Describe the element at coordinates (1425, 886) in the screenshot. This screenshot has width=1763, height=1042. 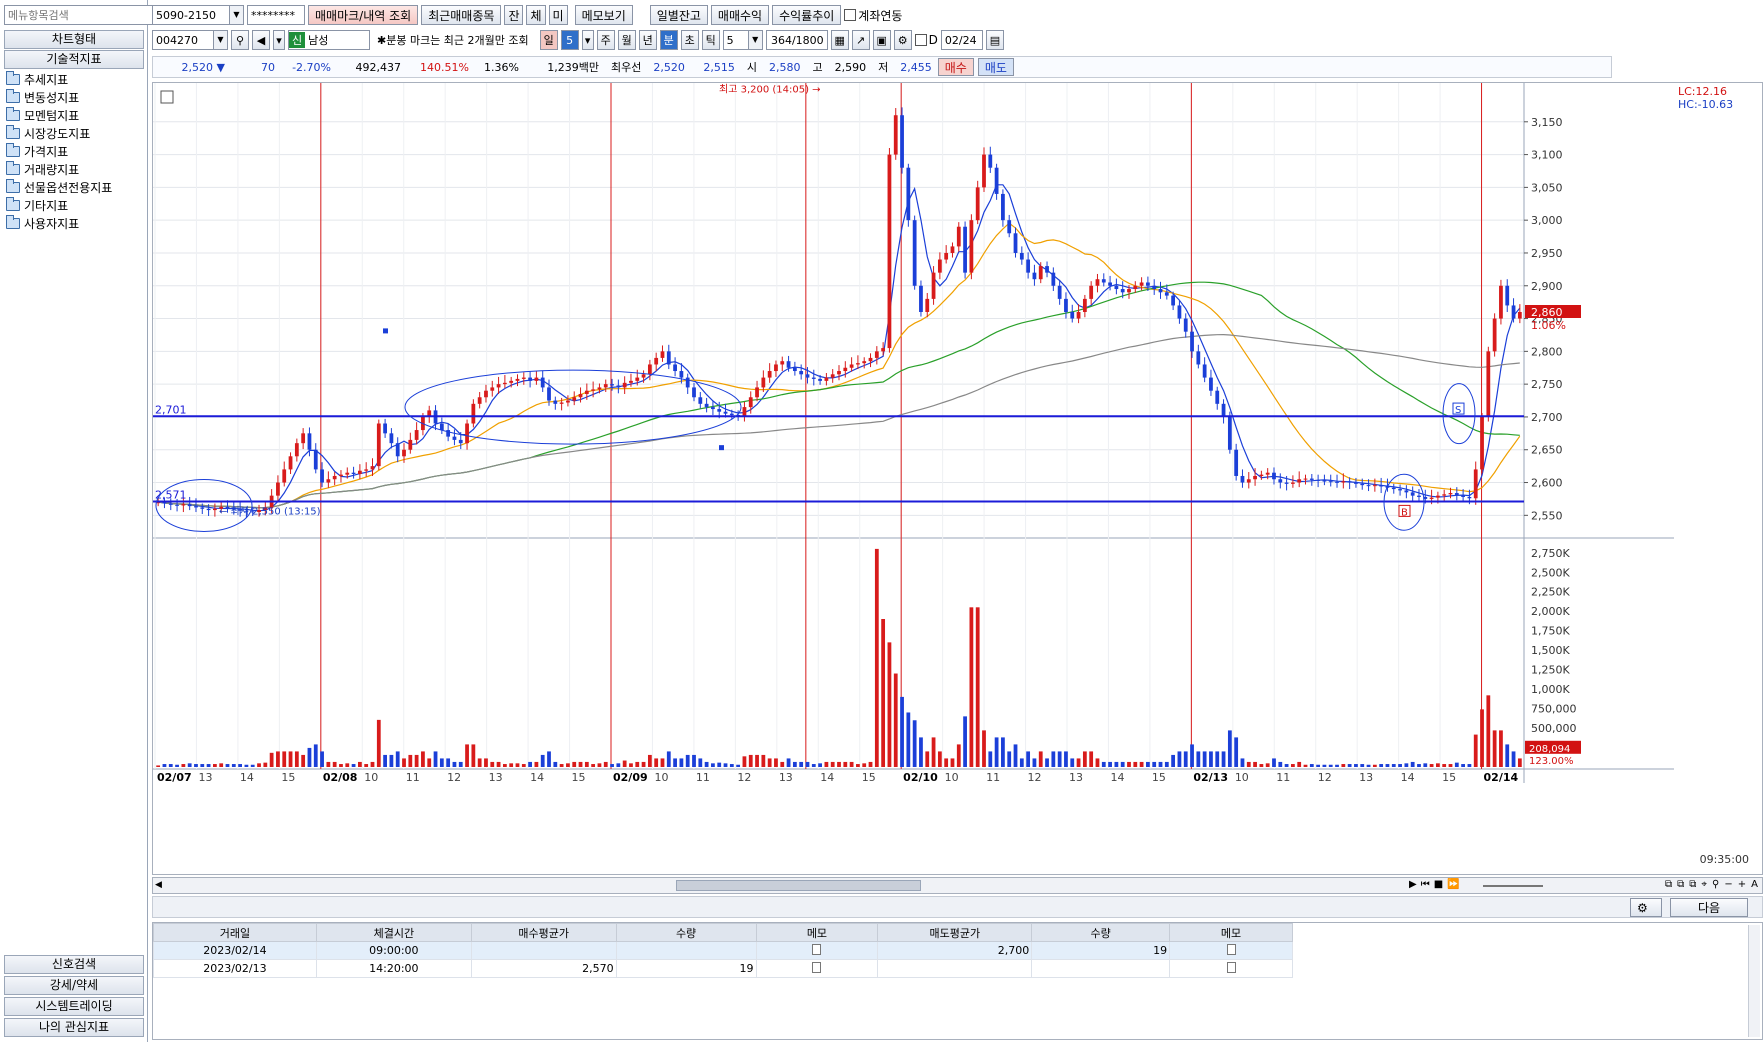
I see `skip-back-icon: ⏮` at that location.